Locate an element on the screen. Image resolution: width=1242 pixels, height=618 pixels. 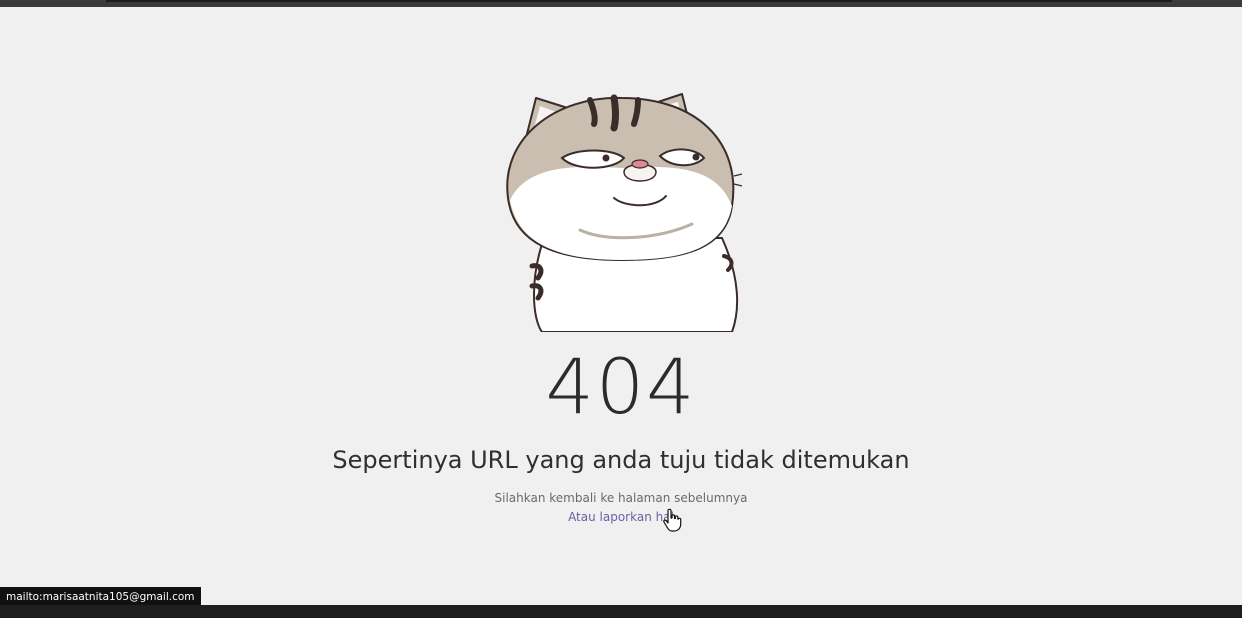
report-link-container: Atau laporkan hal is located at coordinates (621, 517).